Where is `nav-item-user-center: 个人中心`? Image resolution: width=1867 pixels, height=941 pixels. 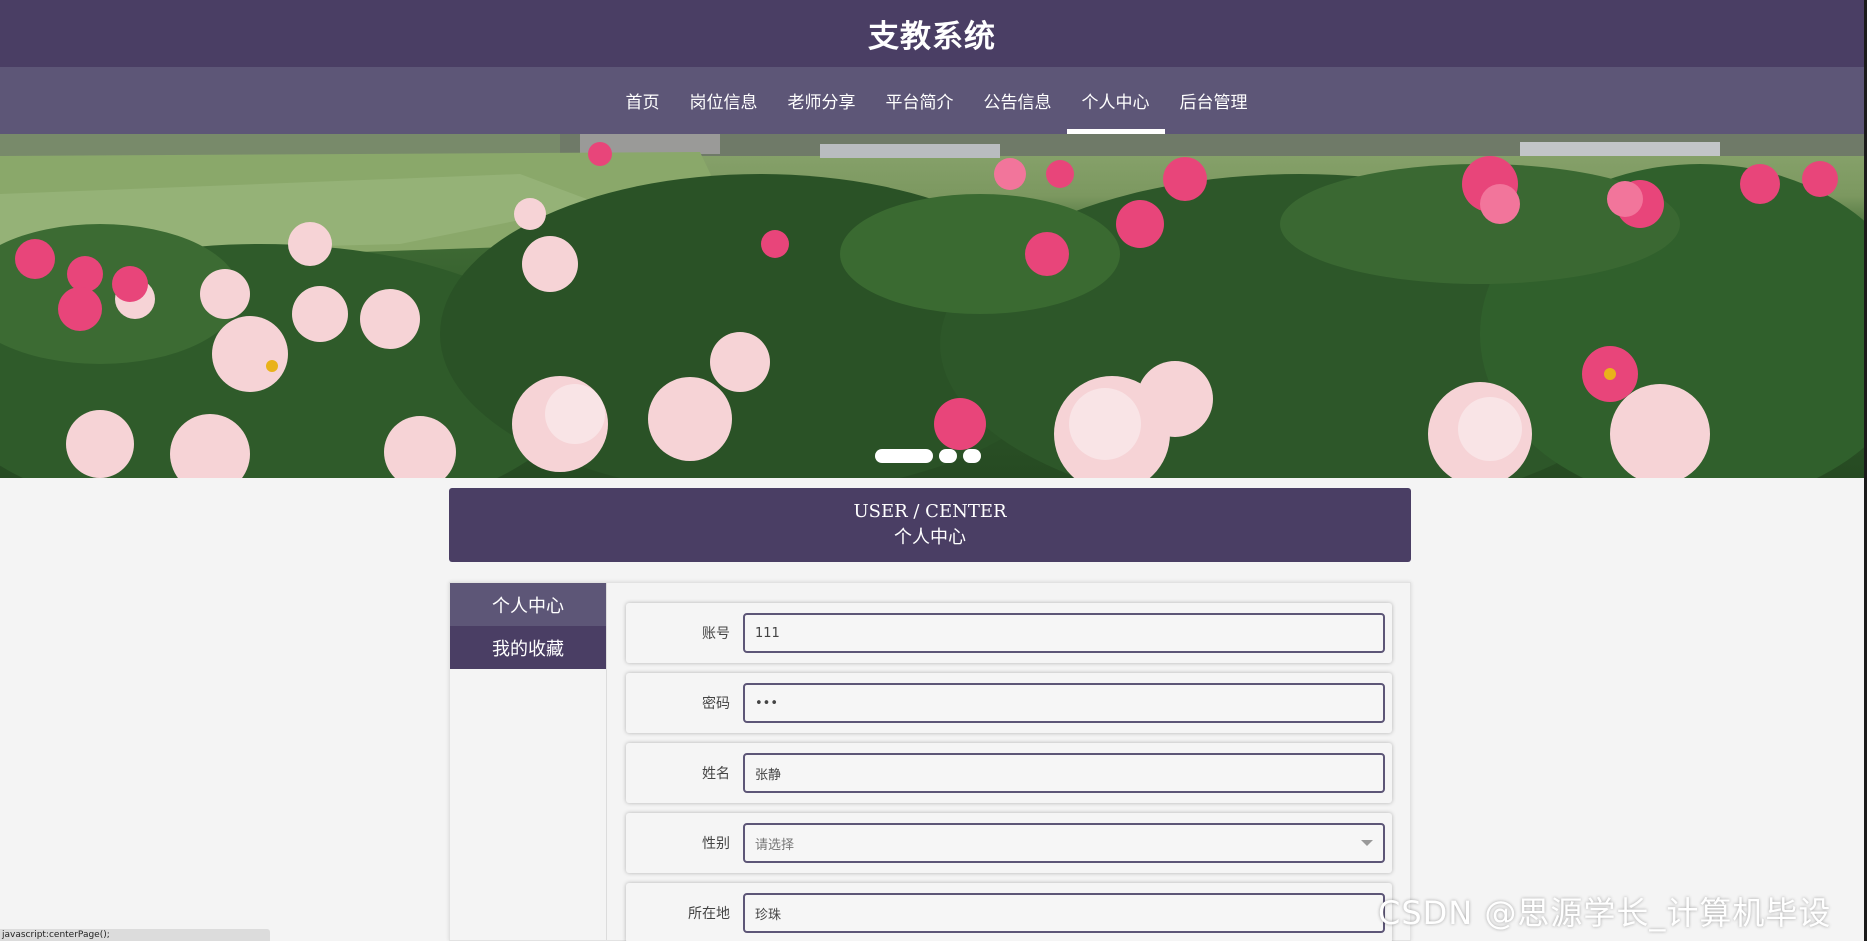
nav-item-user-center: 个人中心 is located at coordinates (1115, 100).